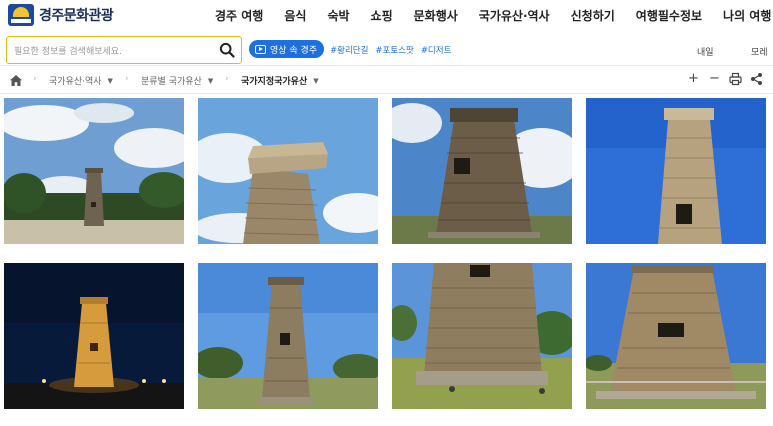 Image resolution: width=773 pixels, height=426 pixels. I want to click on weather-tomorrow: 내일, so click(705, 51).